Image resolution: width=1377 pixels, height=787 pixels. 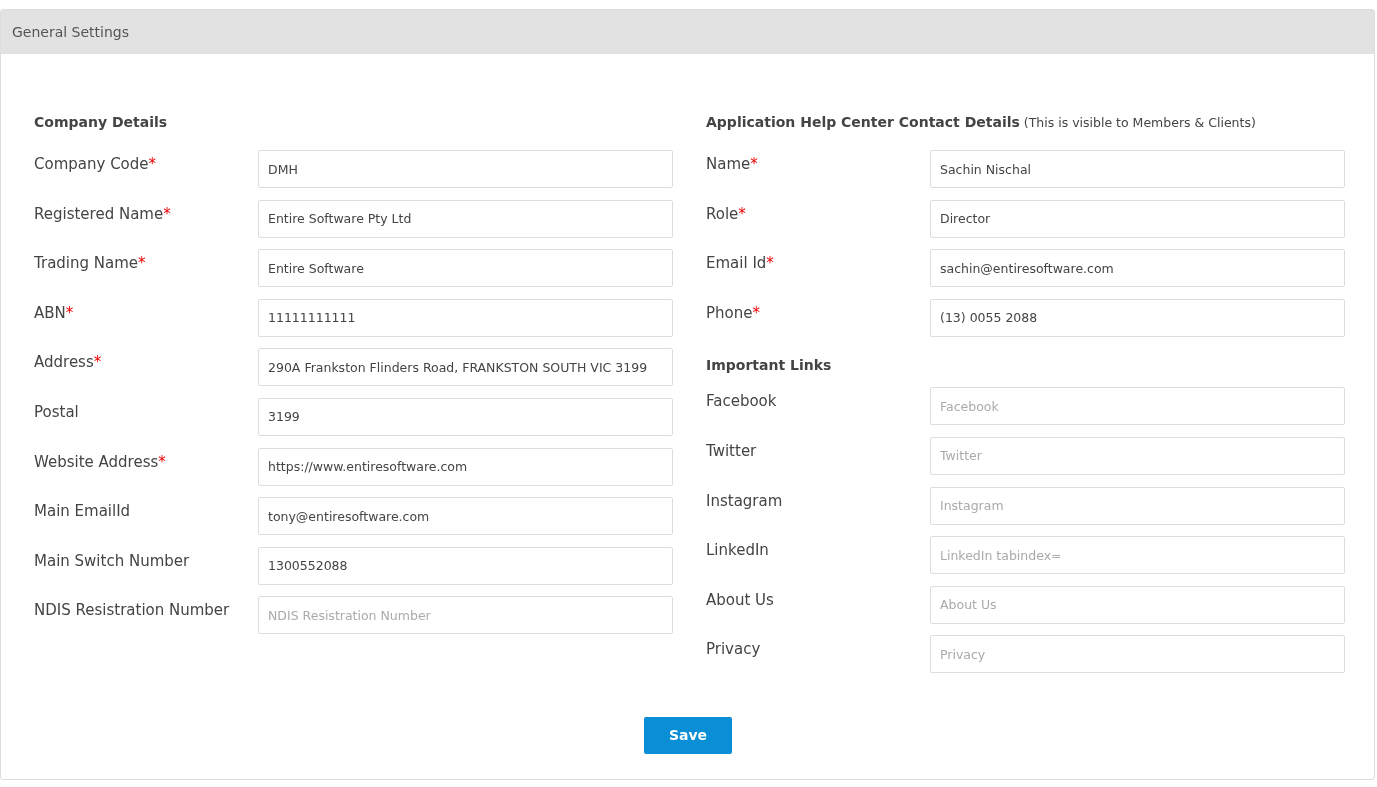 I want to click on field-label: NDIS Resistration Number, so click(x=132, y=611).